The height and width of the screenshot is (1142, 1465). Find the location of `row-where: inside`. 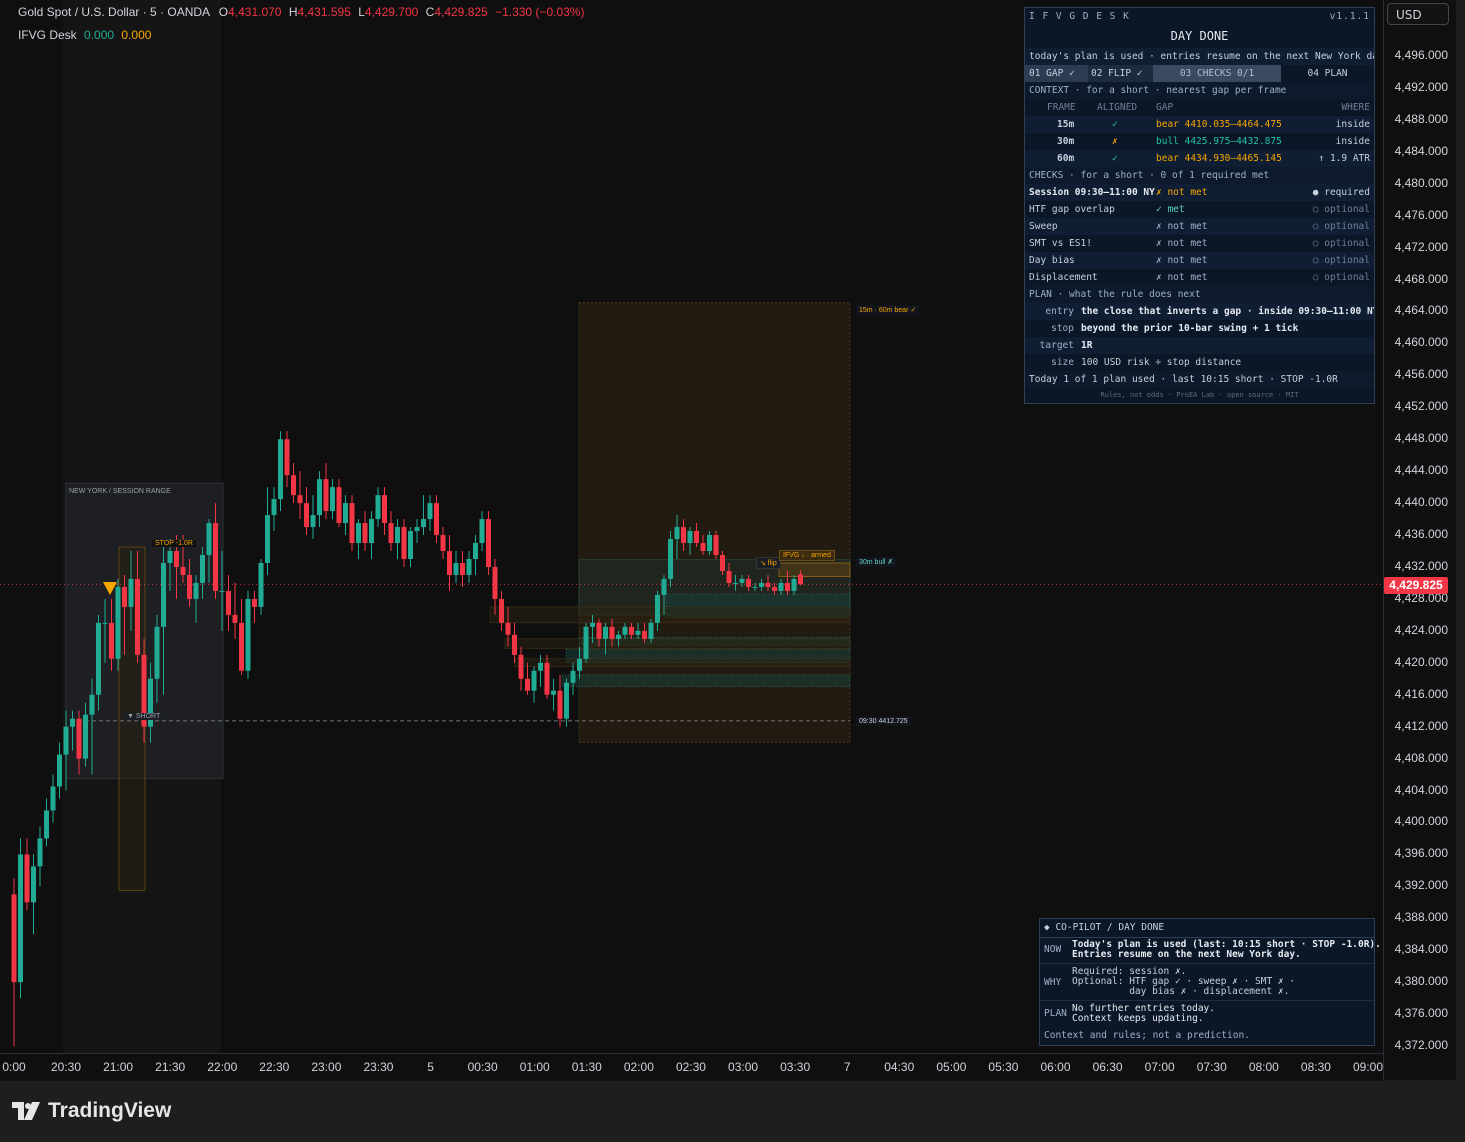

row-where: inside is located at coordinates (1352, 141).